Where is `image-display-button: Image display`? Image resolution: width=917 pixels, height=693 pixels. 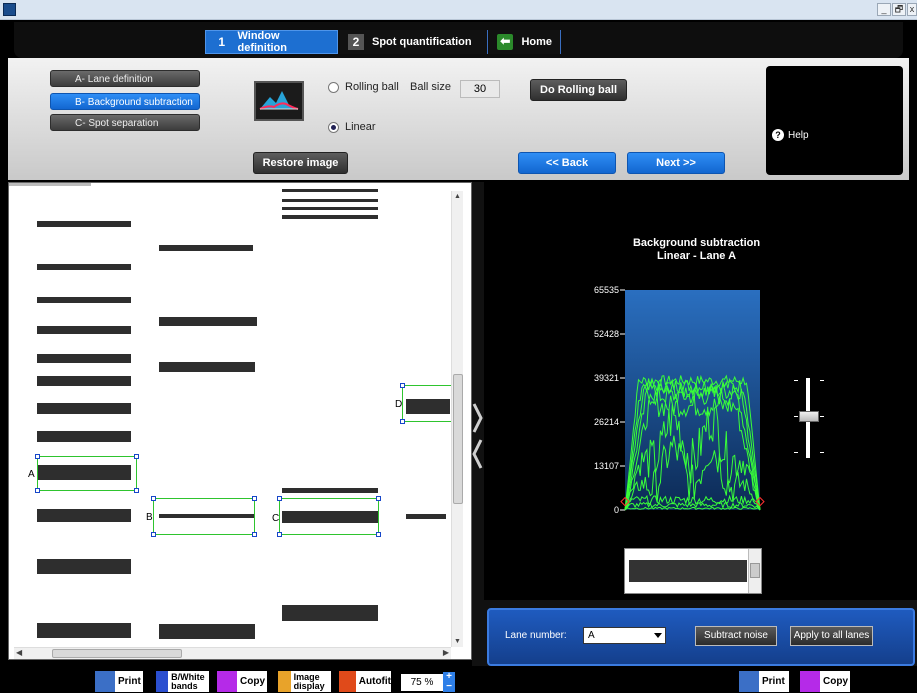
image-display-button: Image display is located at coordinates (304, 681).